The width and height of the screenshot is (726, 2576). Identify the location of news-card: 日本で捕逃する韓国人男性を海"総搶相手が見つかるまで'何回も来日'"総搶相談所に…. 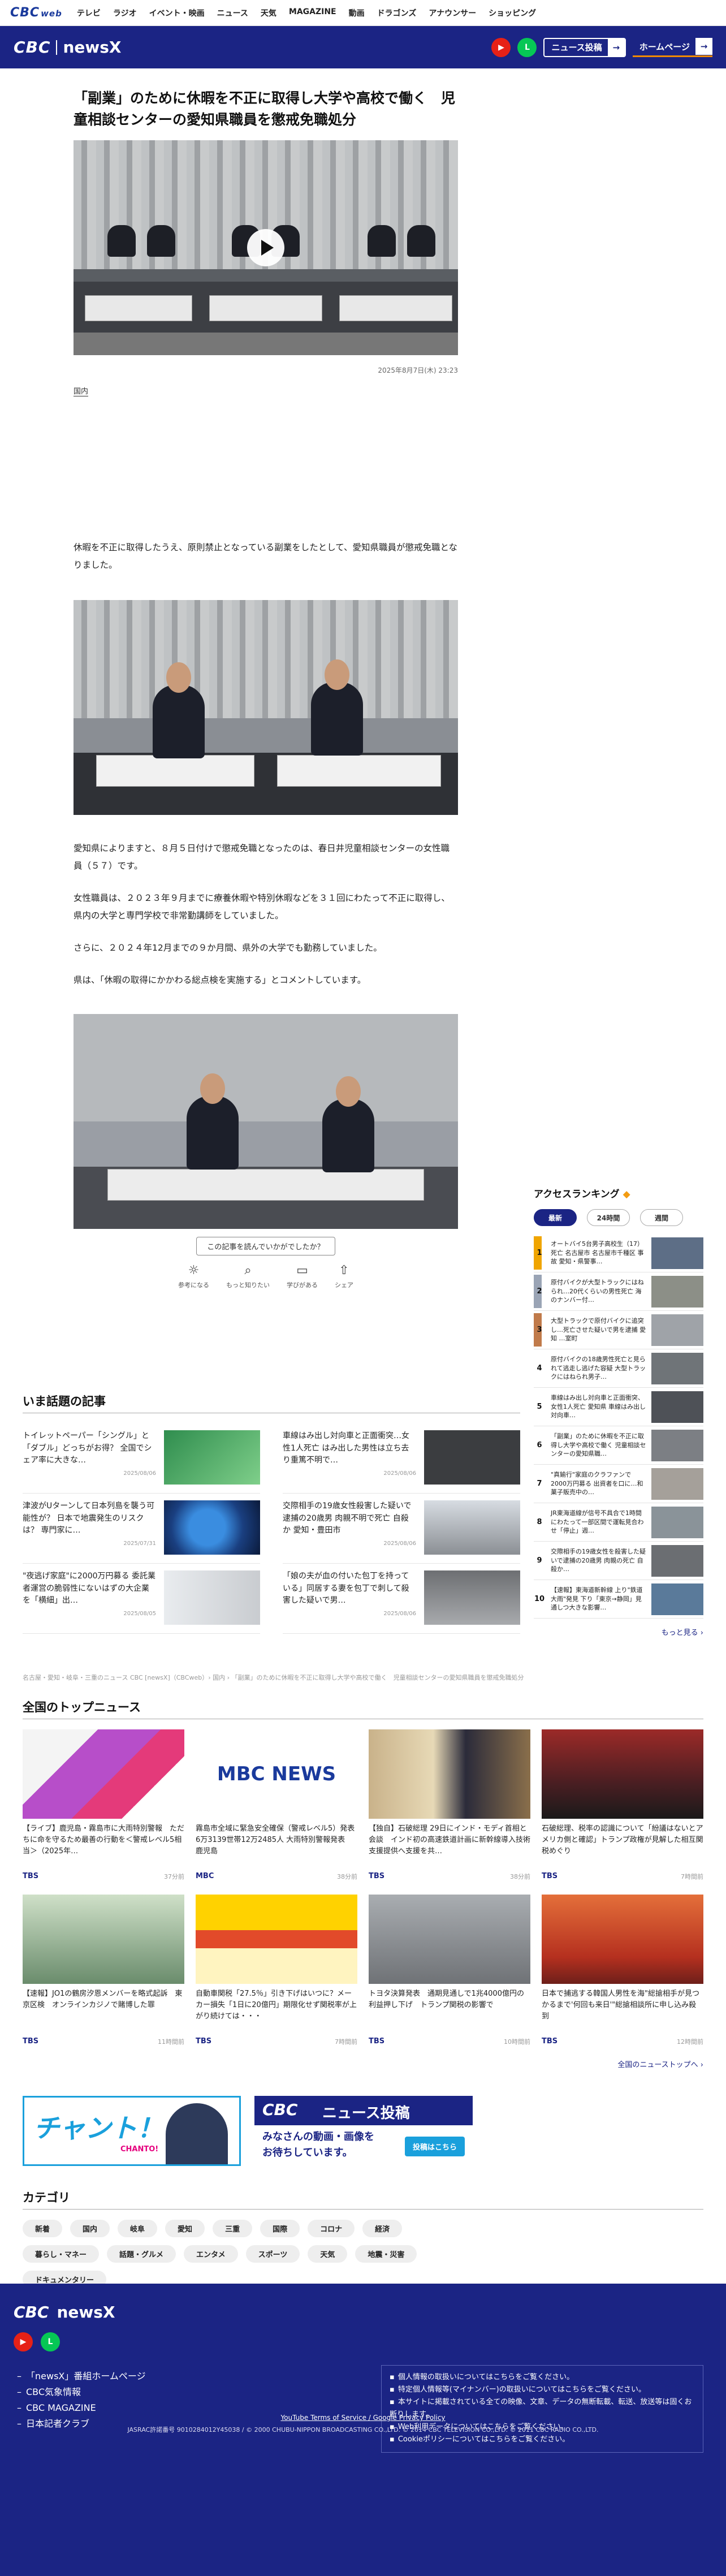
(622, 1971).